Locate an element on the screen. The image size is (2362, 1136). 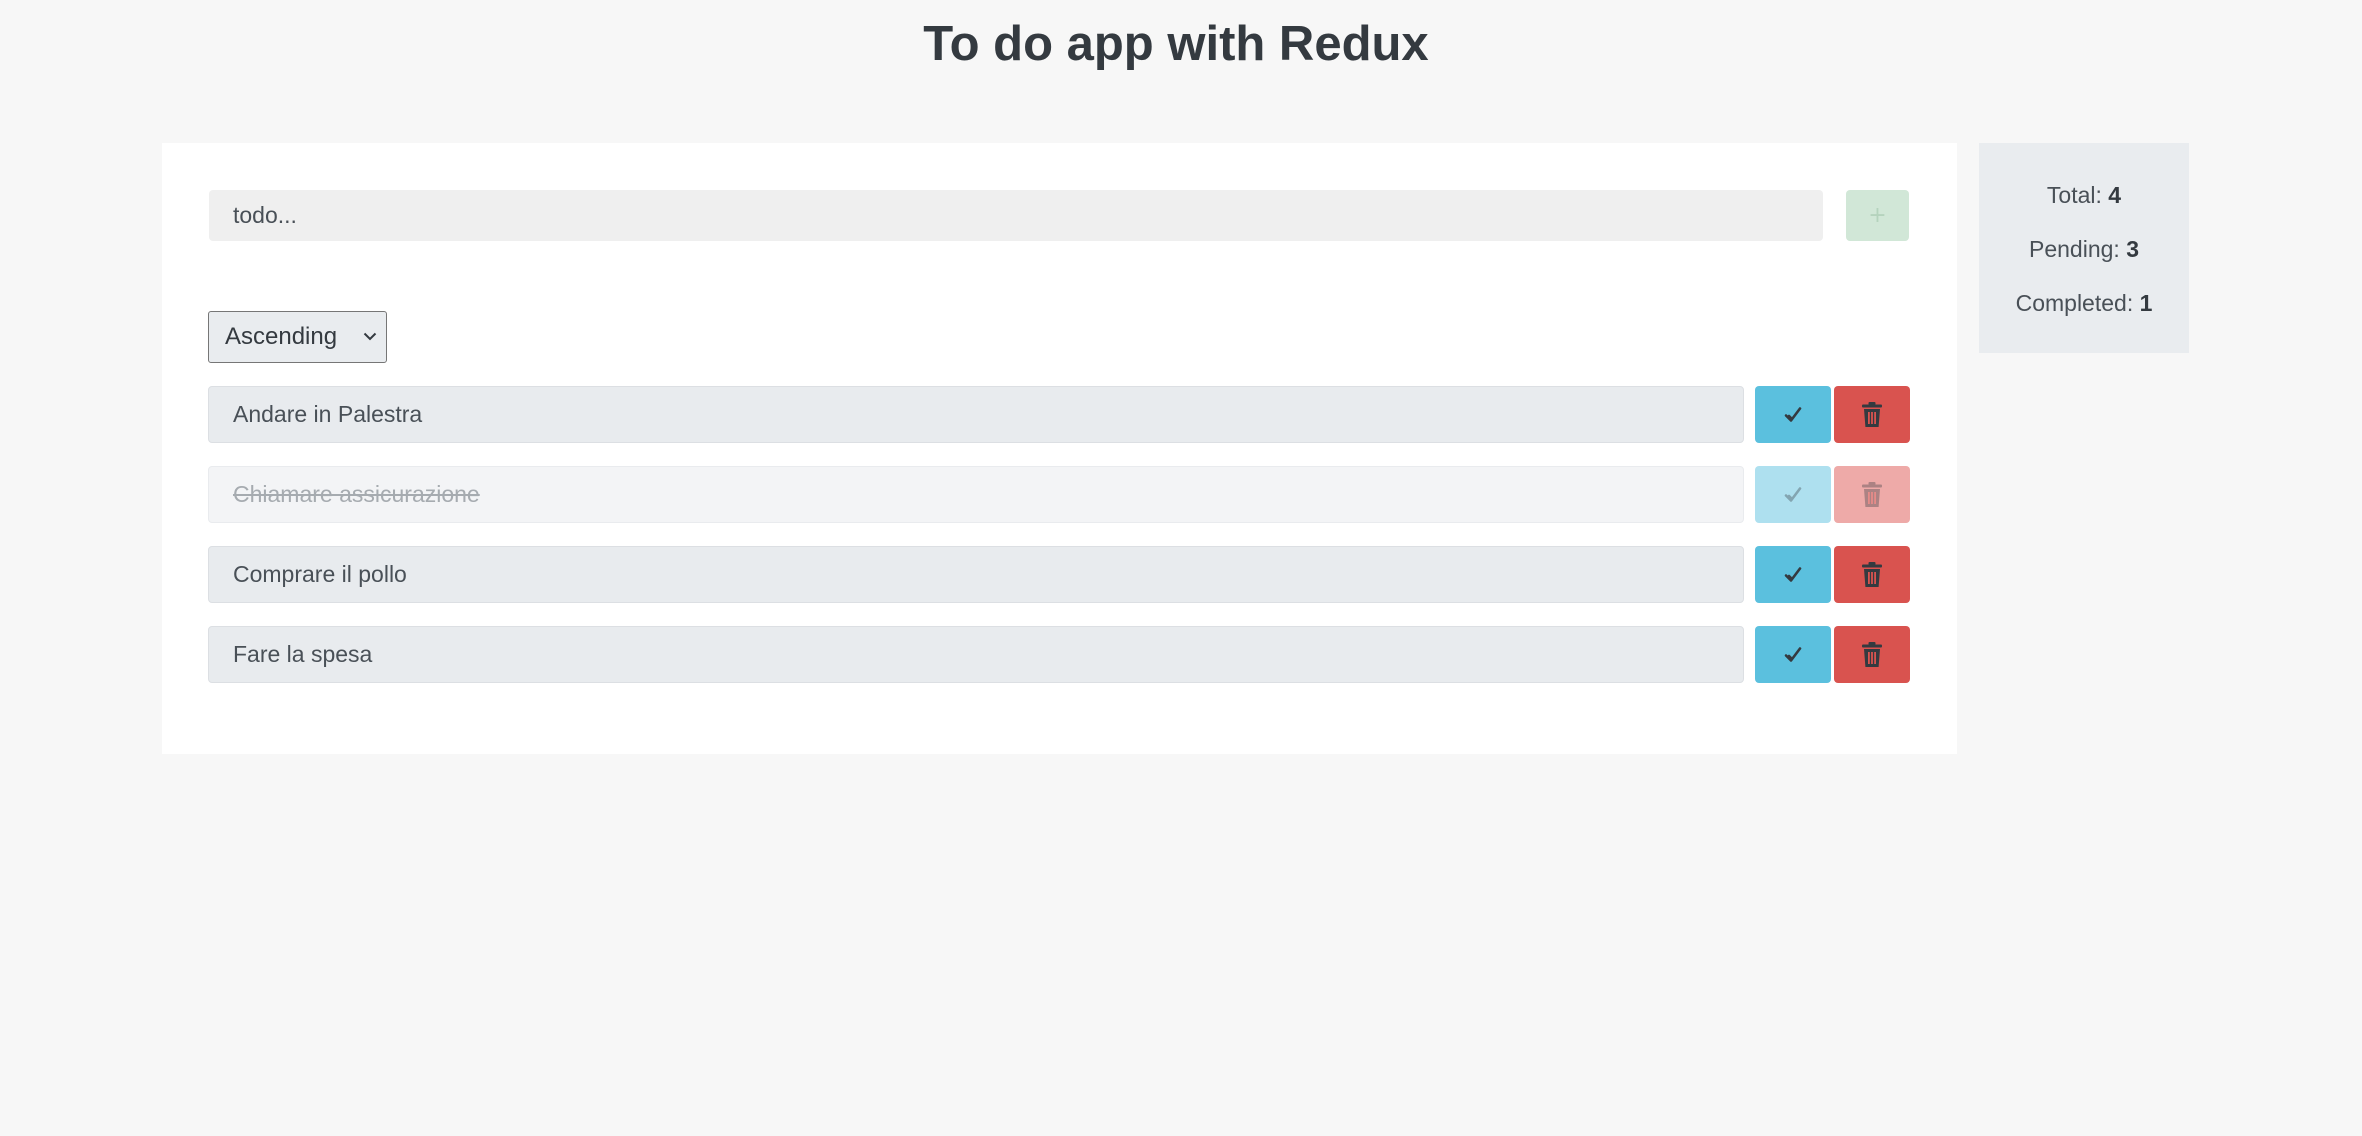
todo-item-text: Comprare il pollo is located at coordinates (976, 574).